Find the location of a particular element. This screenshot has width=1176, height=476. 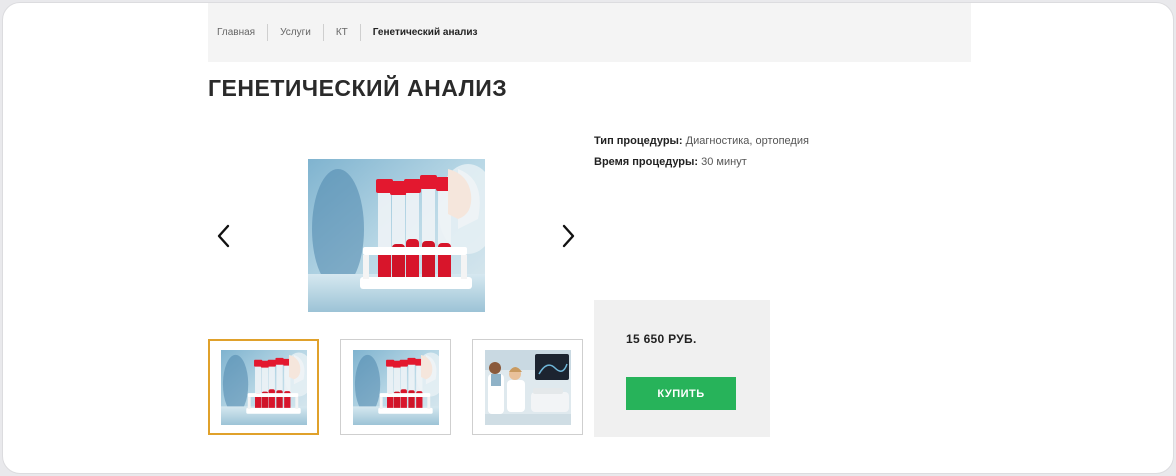

main-product-image is located at coordinates (396, 235).